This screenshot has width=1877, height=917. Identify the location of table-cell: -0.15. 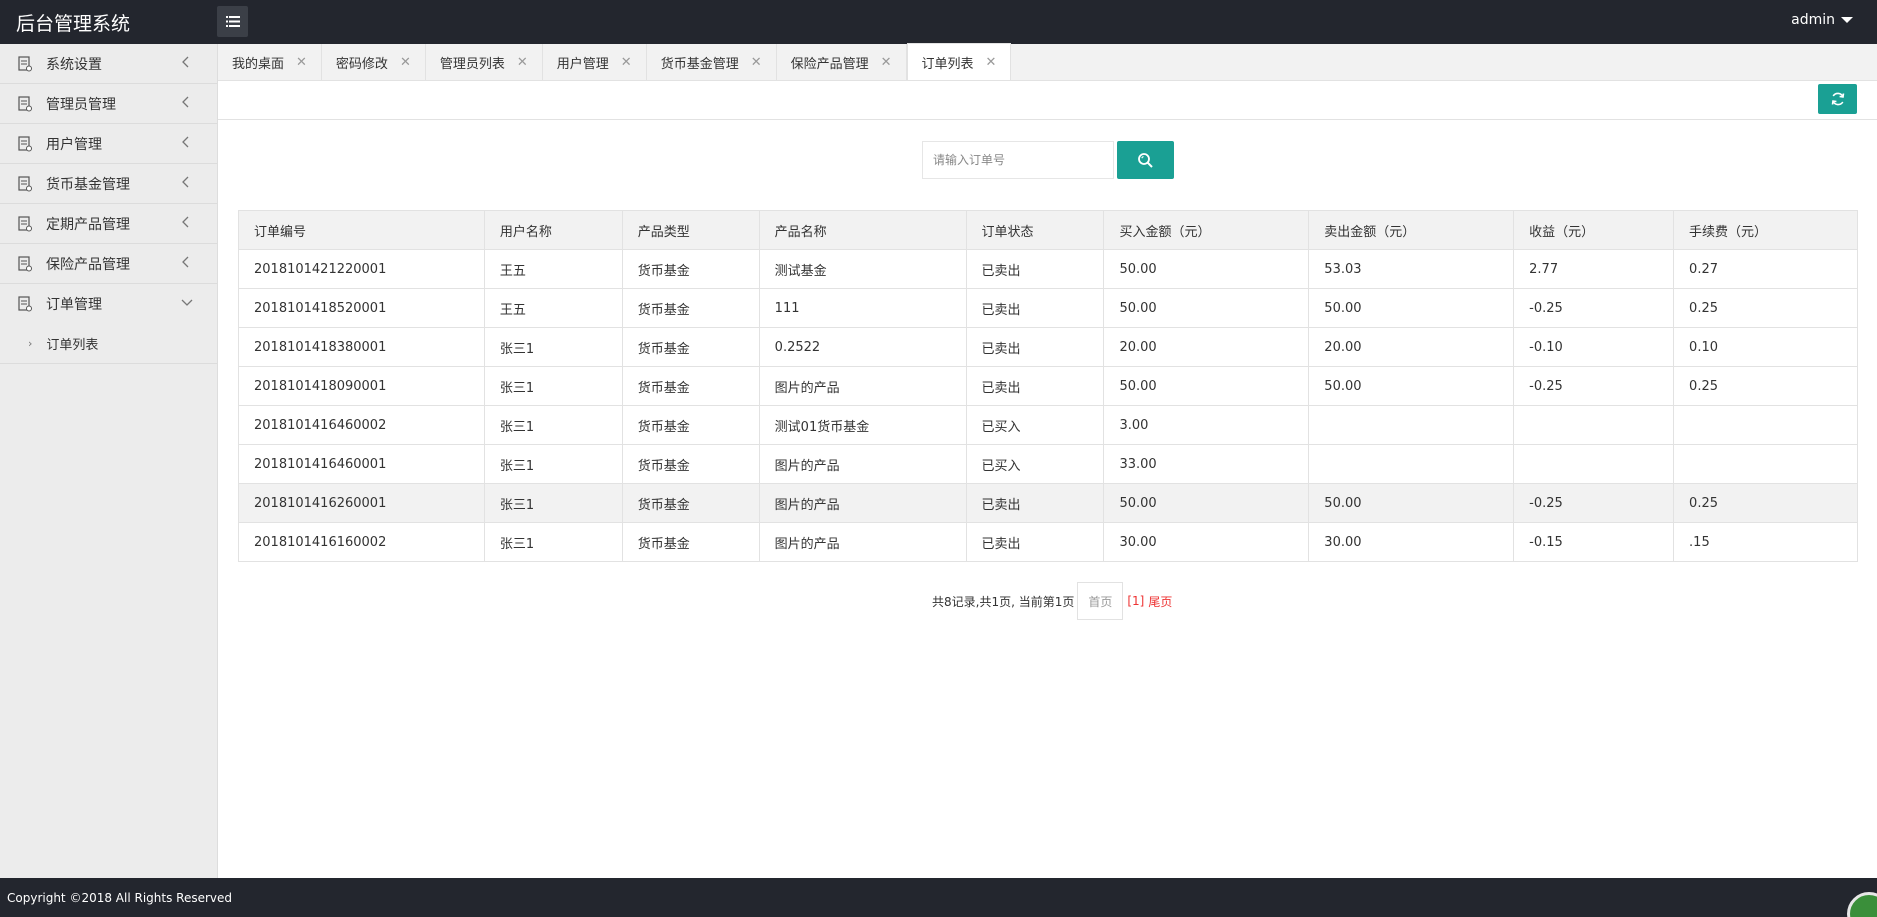
(1594, 542).